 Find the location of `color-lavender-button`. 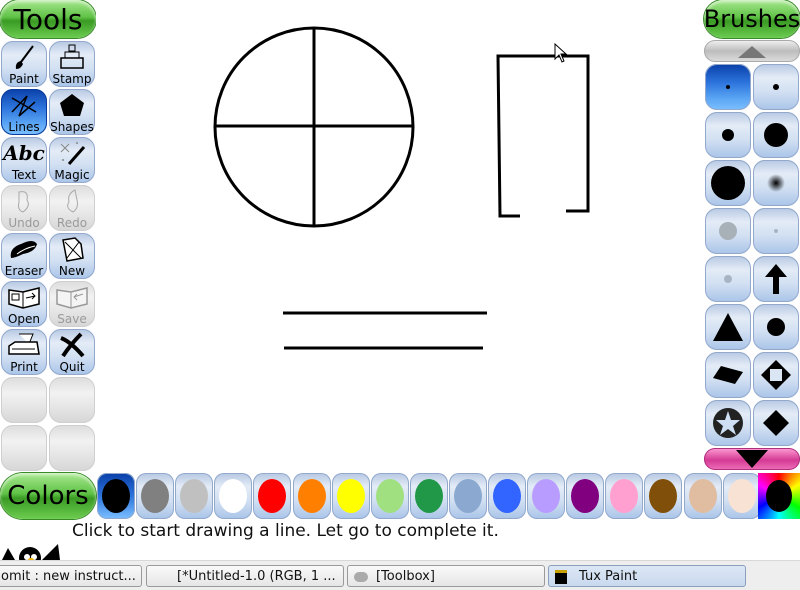

color-lavender-button is located at coordinates (546, 496).